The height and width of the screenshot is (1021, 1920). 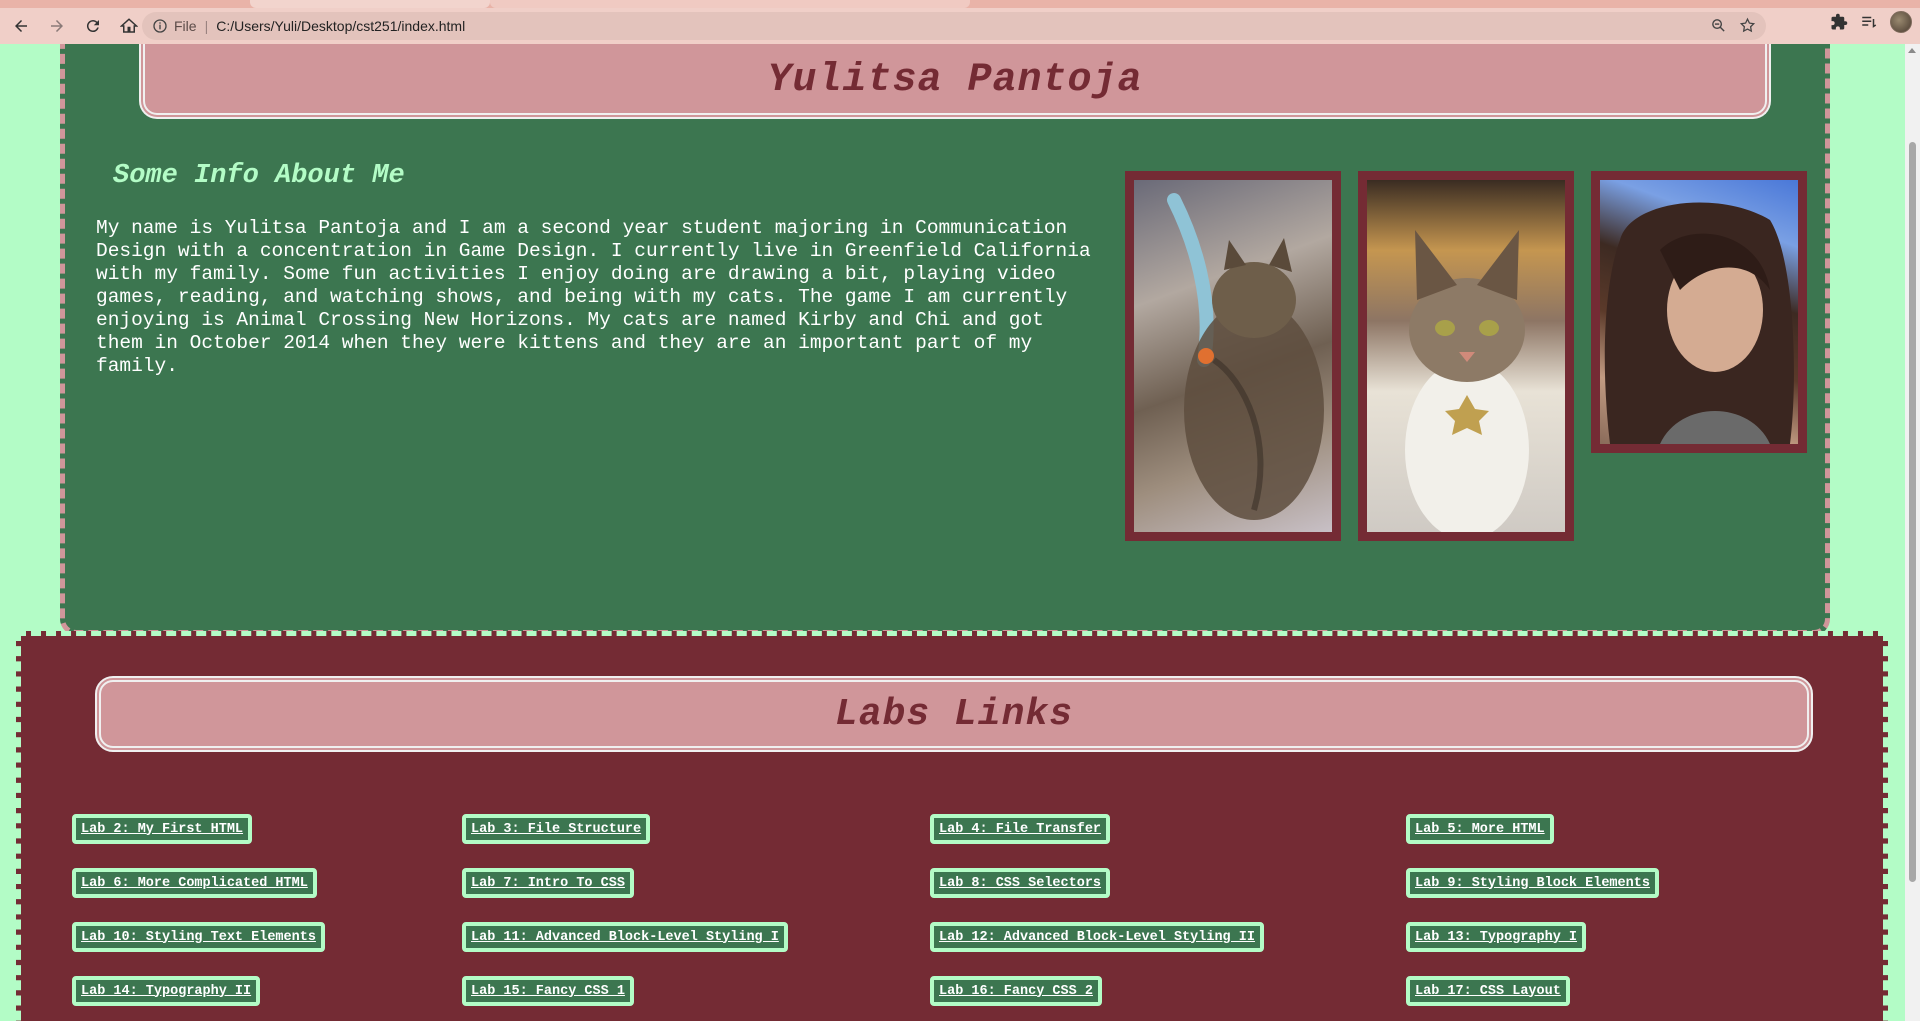 What do you see at coordinates (1480, 829) in the screenshot?
I see `lab-link-5: Lab 5: More HTML` at bounding box center [1480, 829].